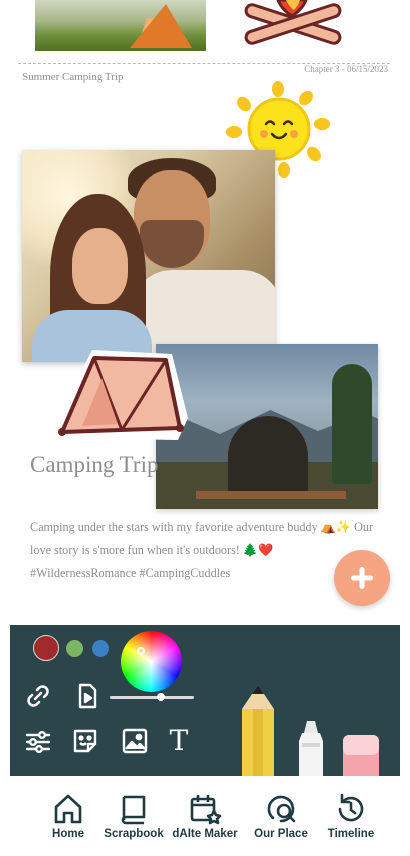 This screenshot has height=856, width=410. Describe the element at coordinates (151, 661) in the screenshot. I see `color-wheel` at that location.